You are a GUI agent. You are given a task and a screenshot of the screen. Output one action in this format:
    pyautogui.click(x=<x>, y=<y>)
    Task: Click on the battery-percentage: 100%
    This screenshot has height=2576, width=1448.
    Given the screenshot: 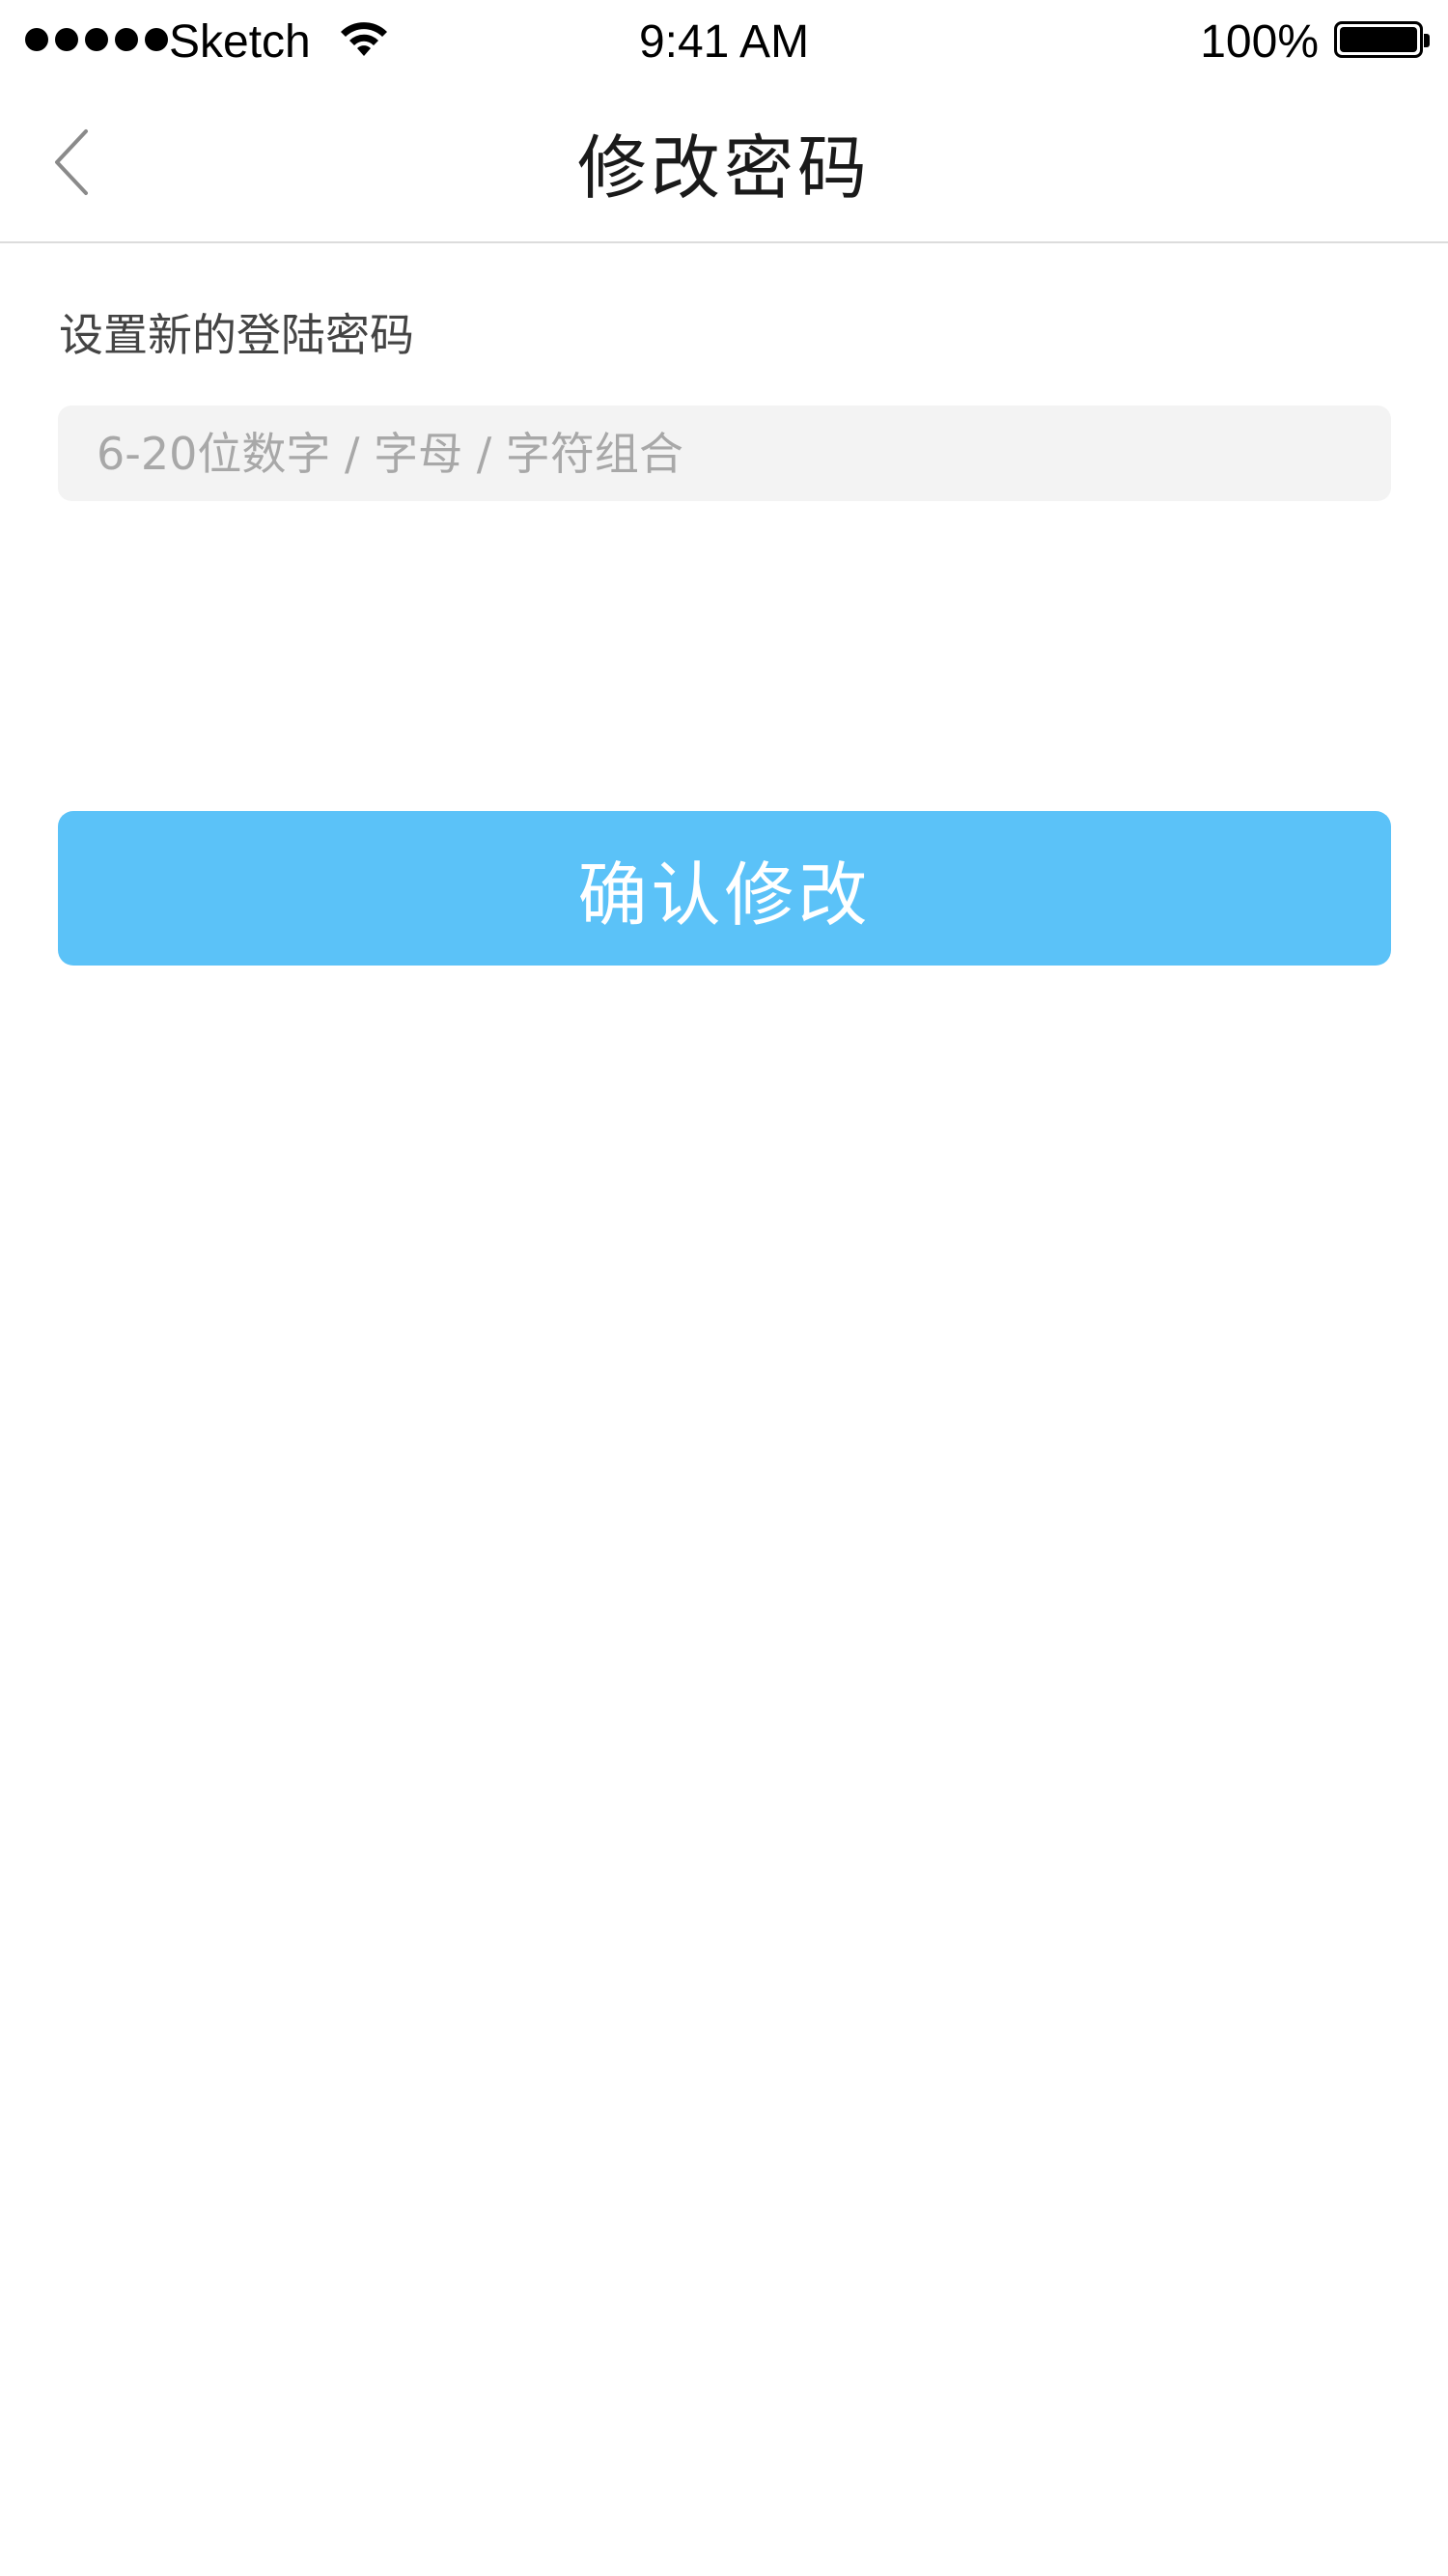 What is the action you would take?
    pyautogui.click(x=1259, y=42)
    